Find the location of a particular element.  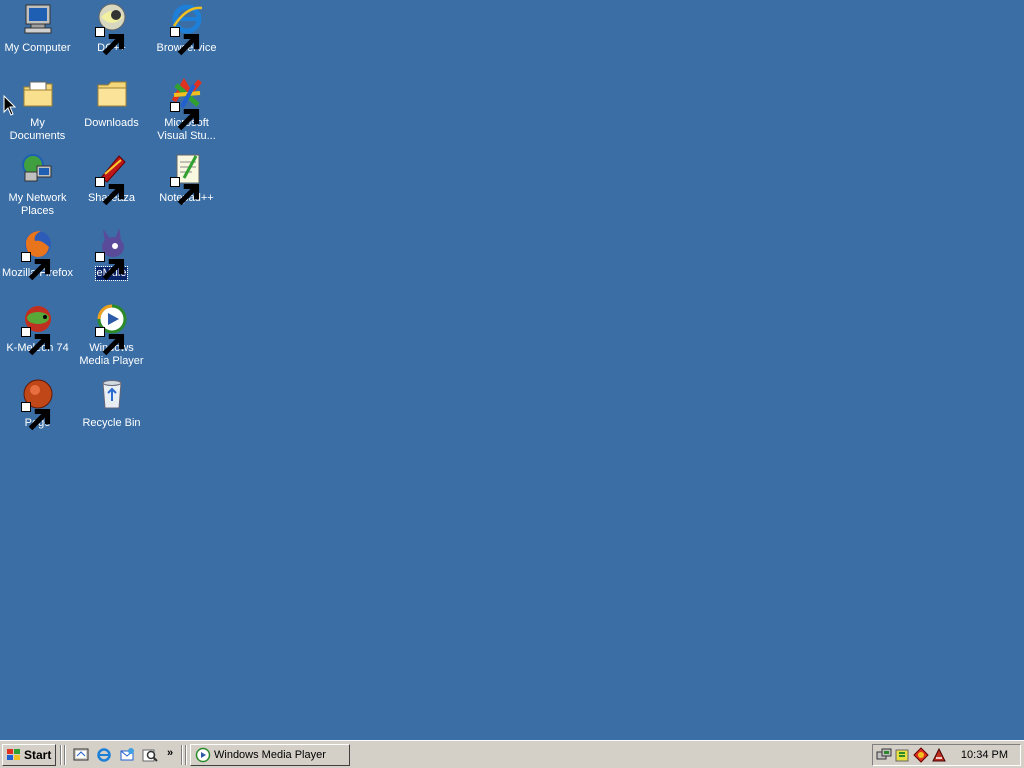

show-desktop-icon is located at coordinates (81, 754).